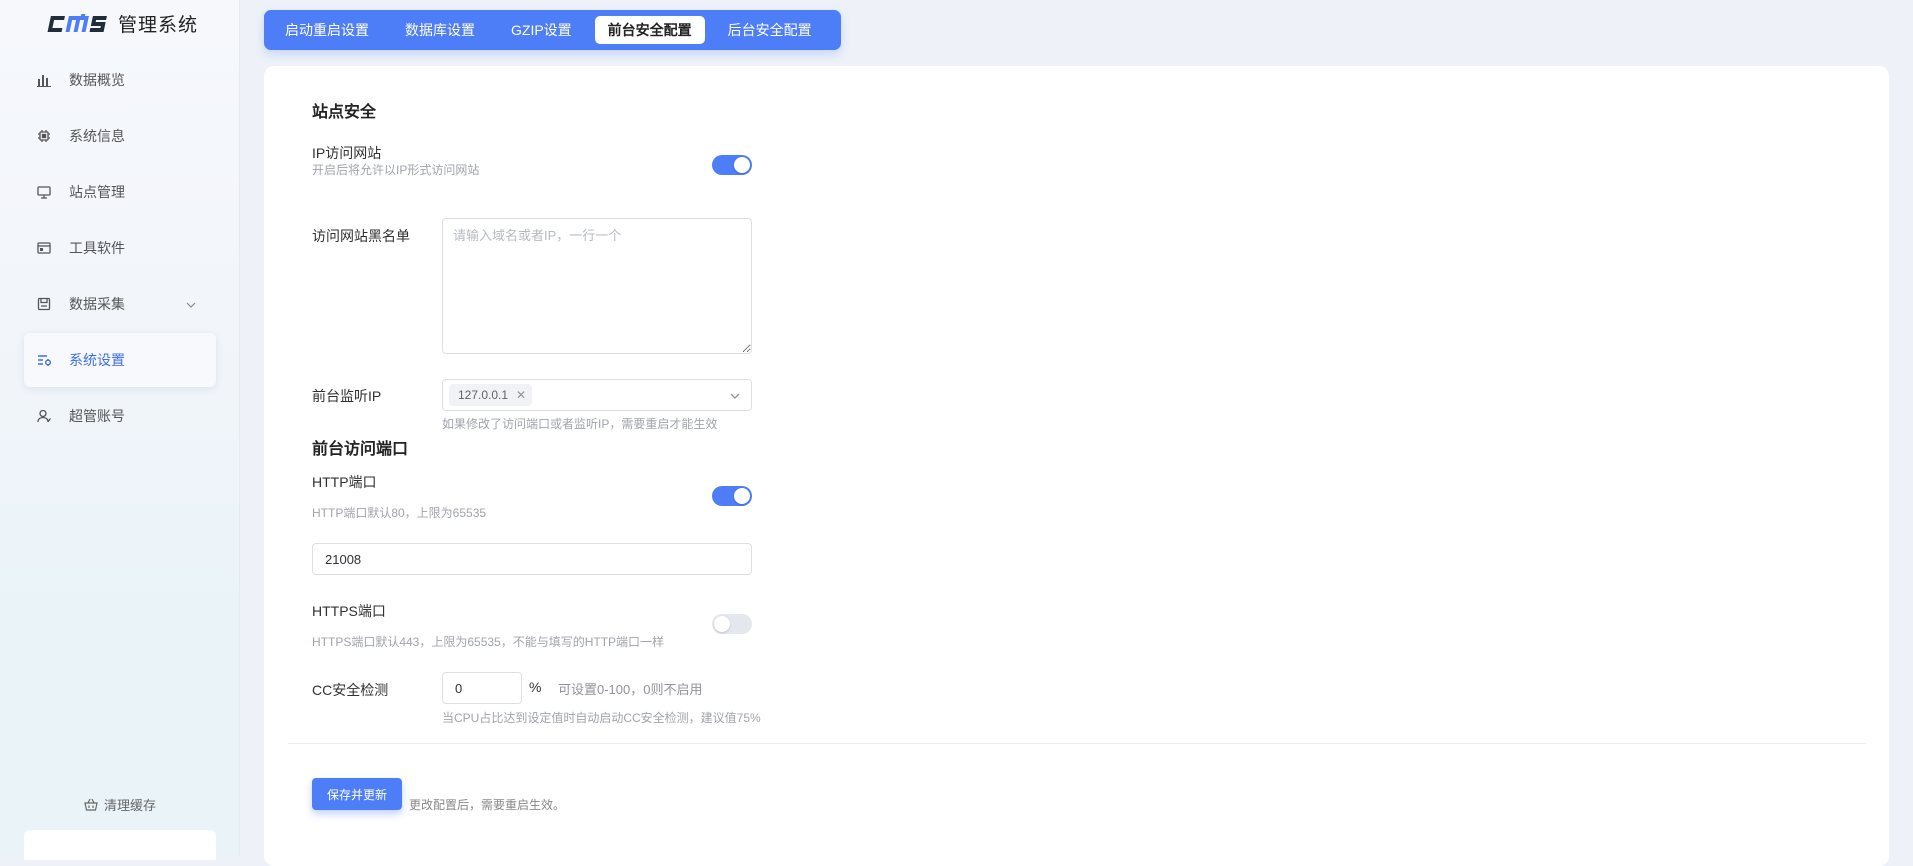  I want to click on settings-list-icon, so click(44, 360).